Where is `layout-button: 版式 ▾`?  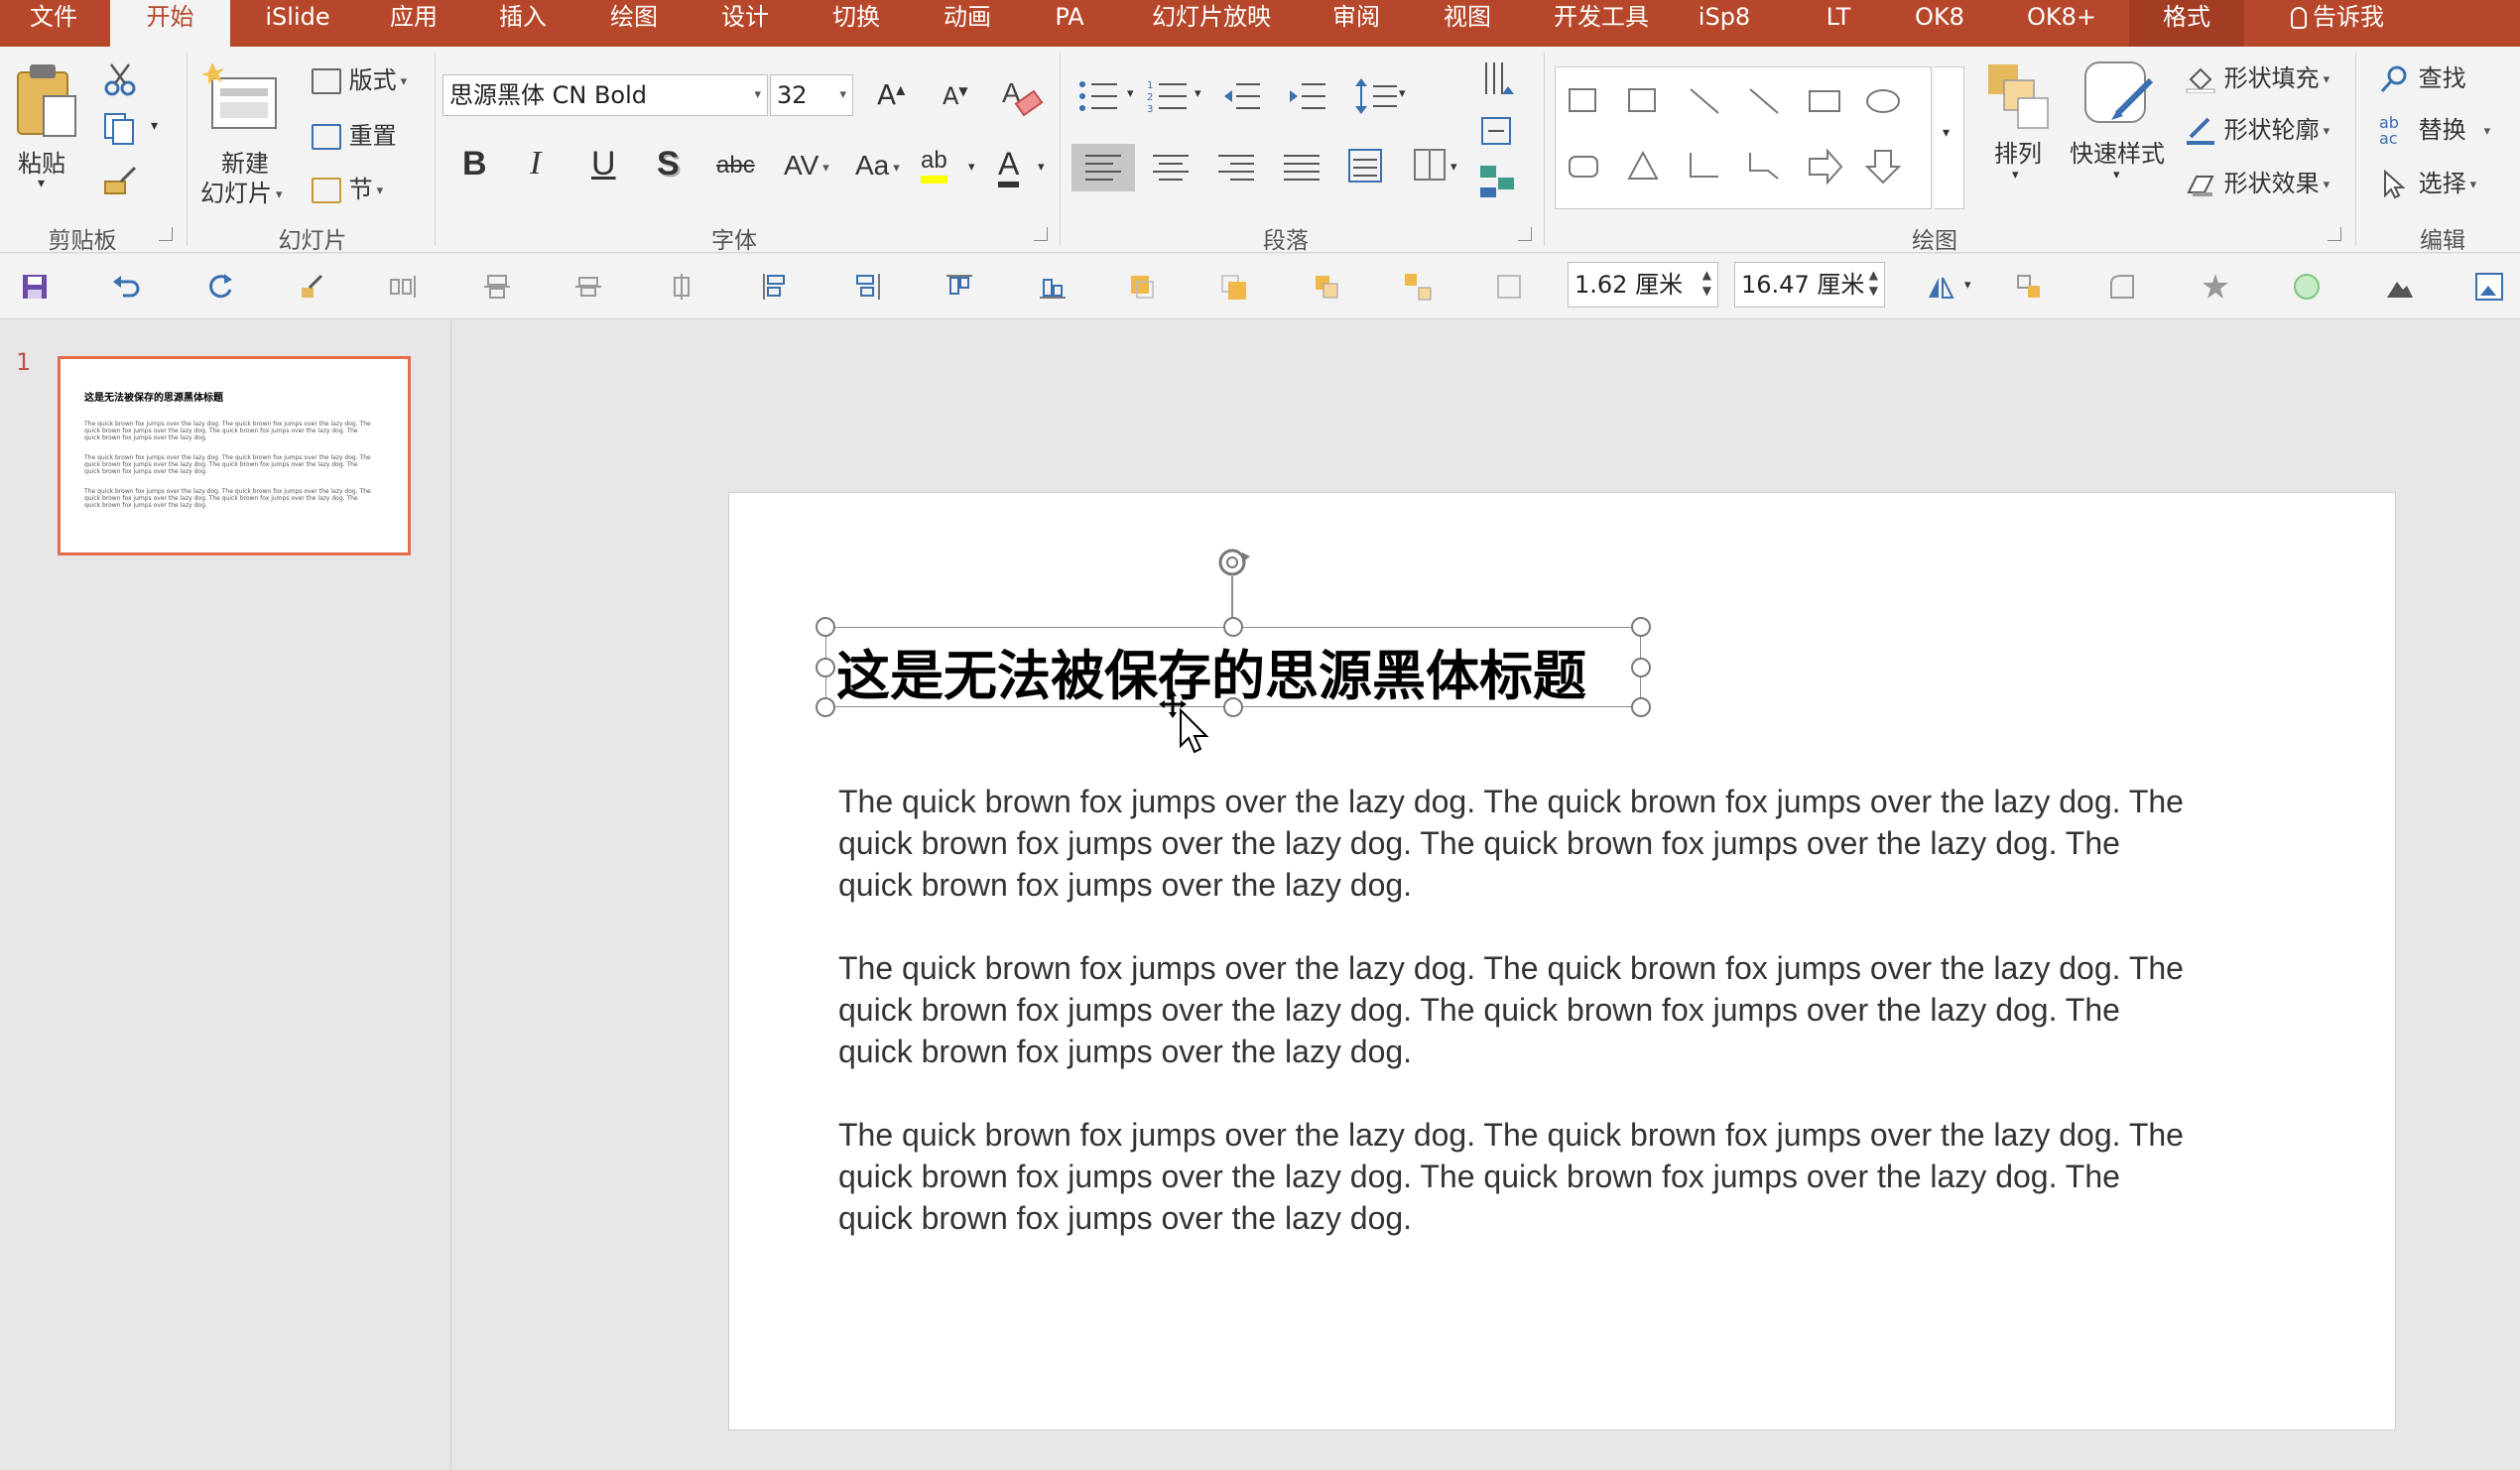 layout-button: 版式 ▾ is located at coordinates (359, 78).